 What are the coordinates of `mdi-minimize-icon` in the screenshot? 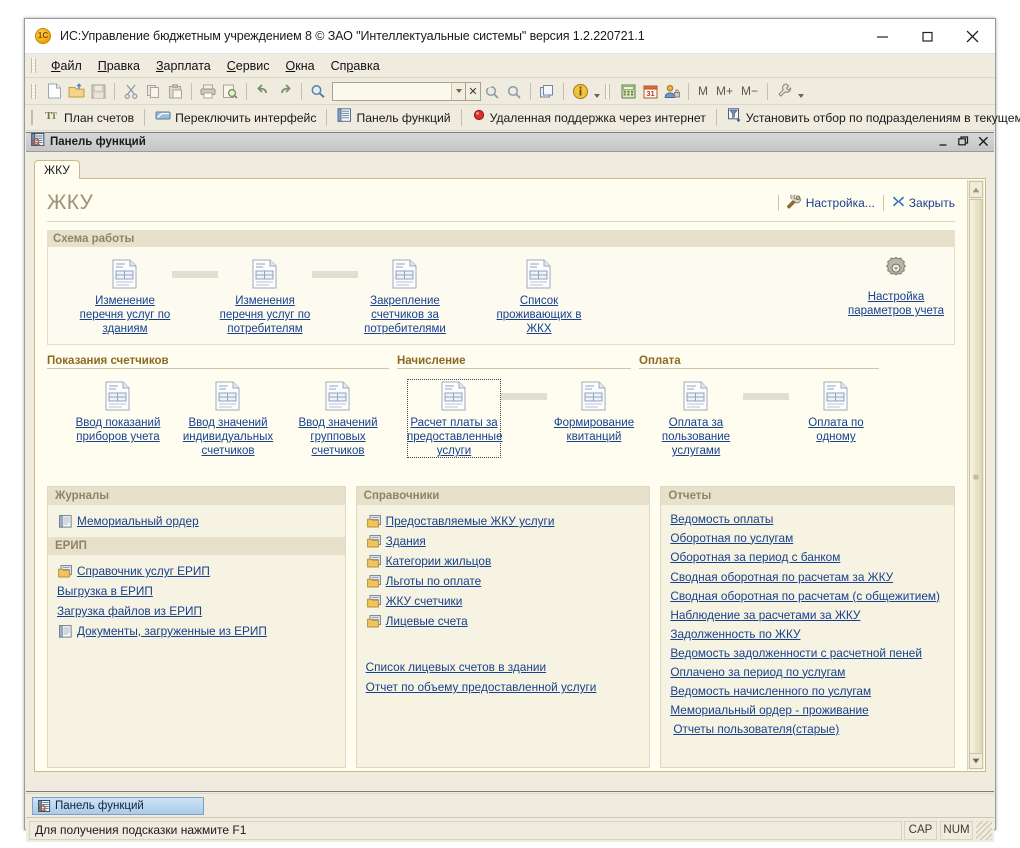 It's located at (943, 142).